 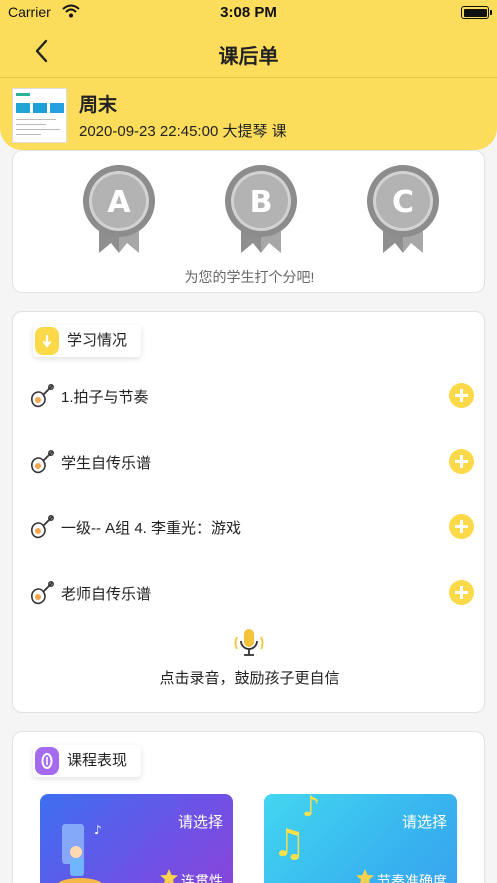 What do you see at coordinates (39, 115) in the screenshot?
I see `course-thumbnail` at bounding box center [39, 115].